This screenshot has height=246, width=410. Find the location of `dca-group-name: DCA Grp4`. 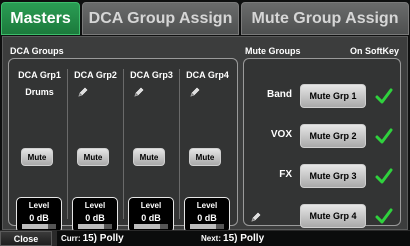

dca-group-name: DCA Grp4 is located at coordinates (207, 75).